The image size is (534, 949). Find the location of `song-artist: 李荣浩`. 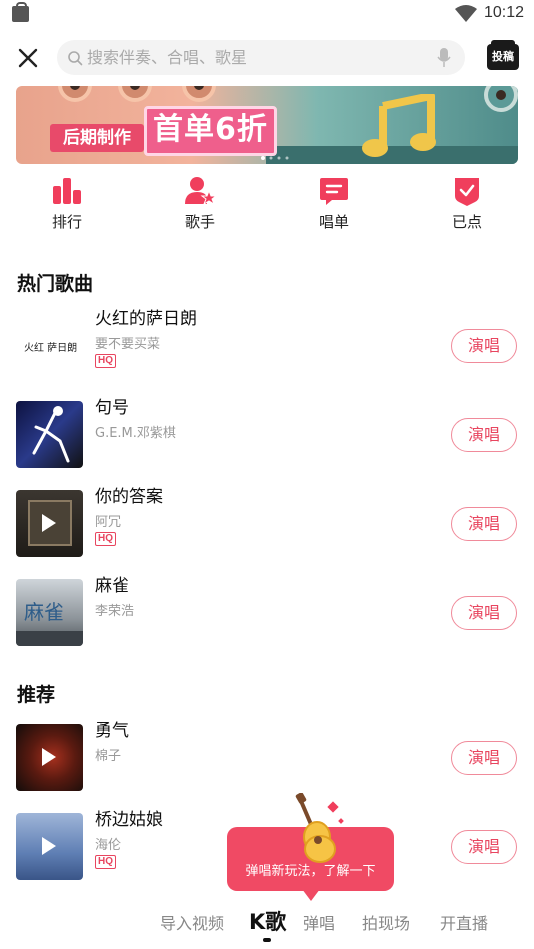

song-artist: 李荣浩 is located at coordinates (115, 611).